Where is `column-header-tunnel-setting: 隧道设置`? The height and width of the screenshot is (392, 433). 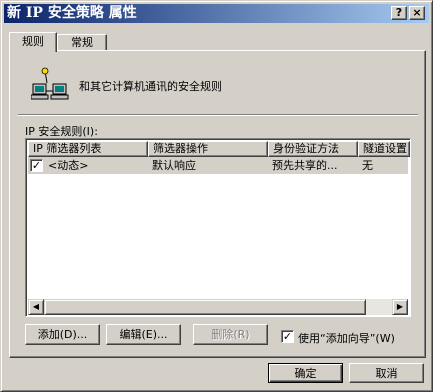 column-header-tunnel-setting: 隧道设置 is located at coordinates (384, 149).